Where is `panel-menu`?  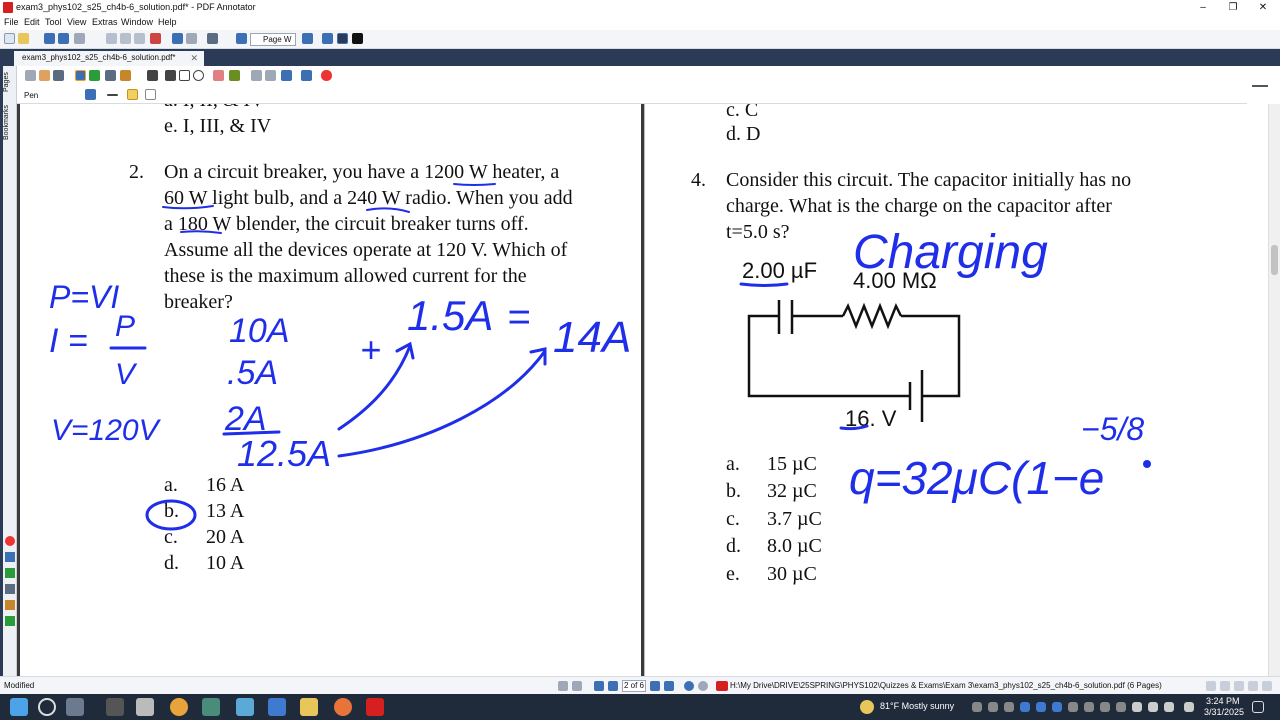 panel-menu is located at coordinates (1263, 85).